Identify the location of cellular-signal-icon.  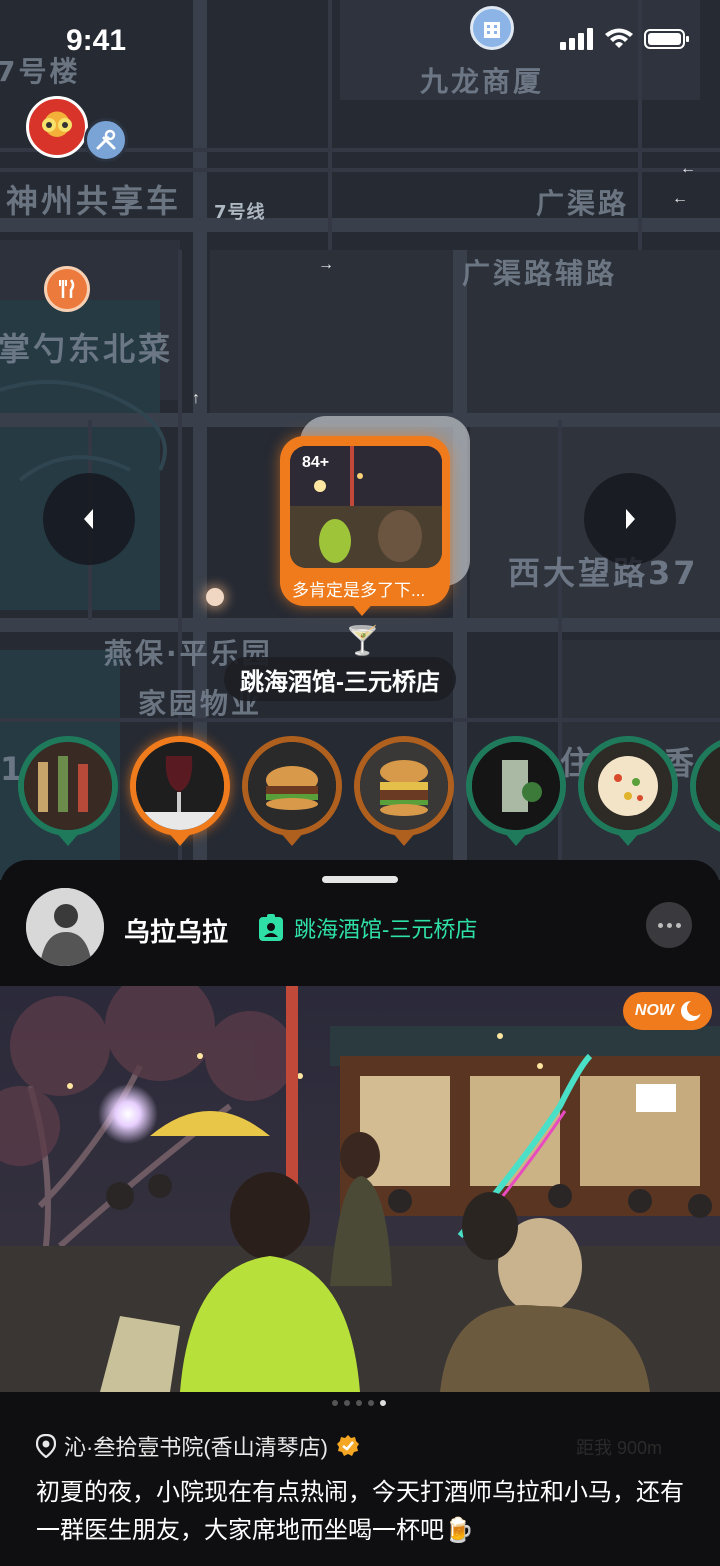
(576, 39).